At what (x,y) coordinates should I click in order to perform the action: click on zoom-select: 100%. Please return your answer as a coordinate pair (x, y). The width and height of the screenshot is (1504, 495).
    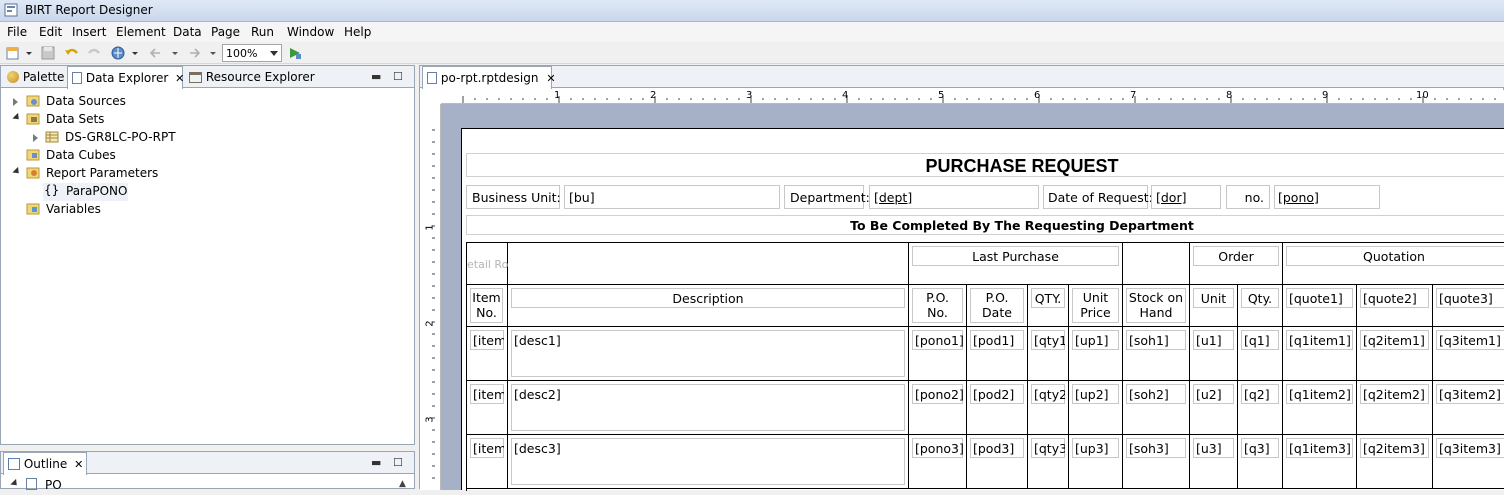
    Looking at the image, I should click on (252, 53).